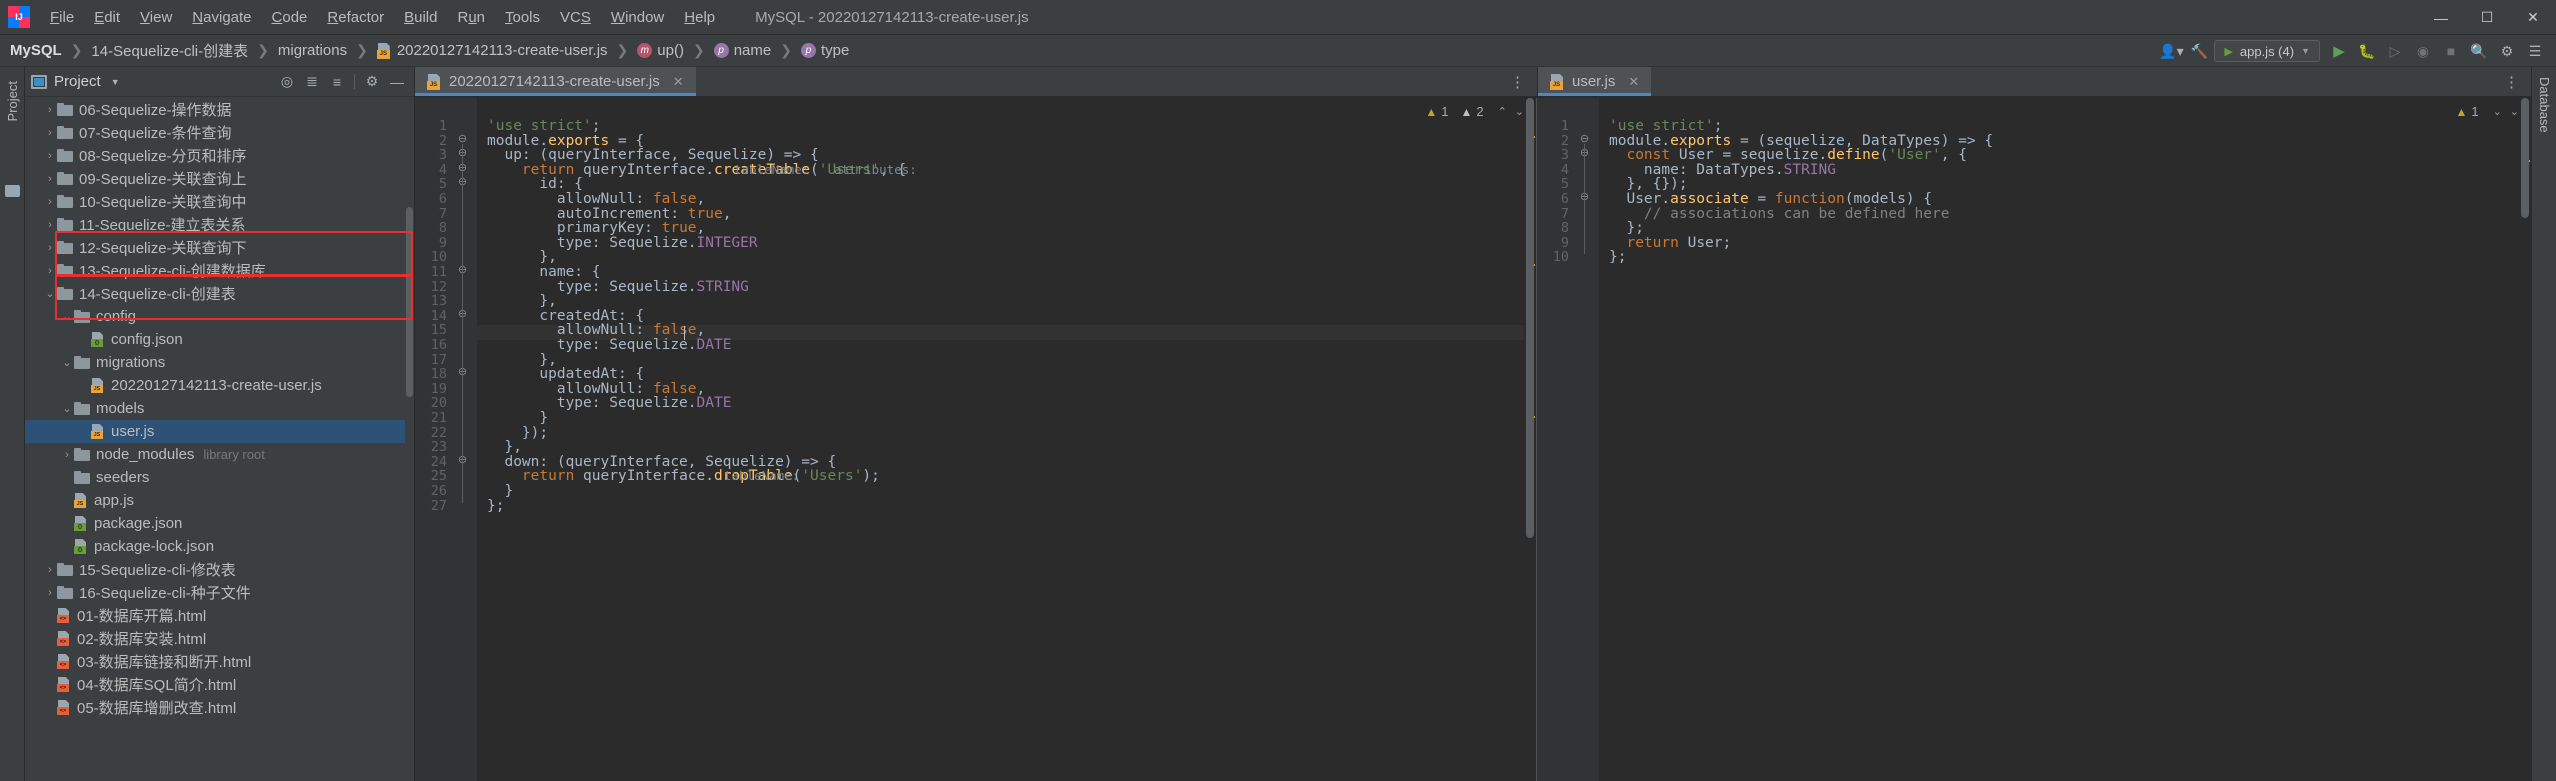 The image size is (2556, 781). What do you see at coordinates (2525, 439) in the screenshot?
I see `editor-marker-track-right` at bounding box center [2525, 439].